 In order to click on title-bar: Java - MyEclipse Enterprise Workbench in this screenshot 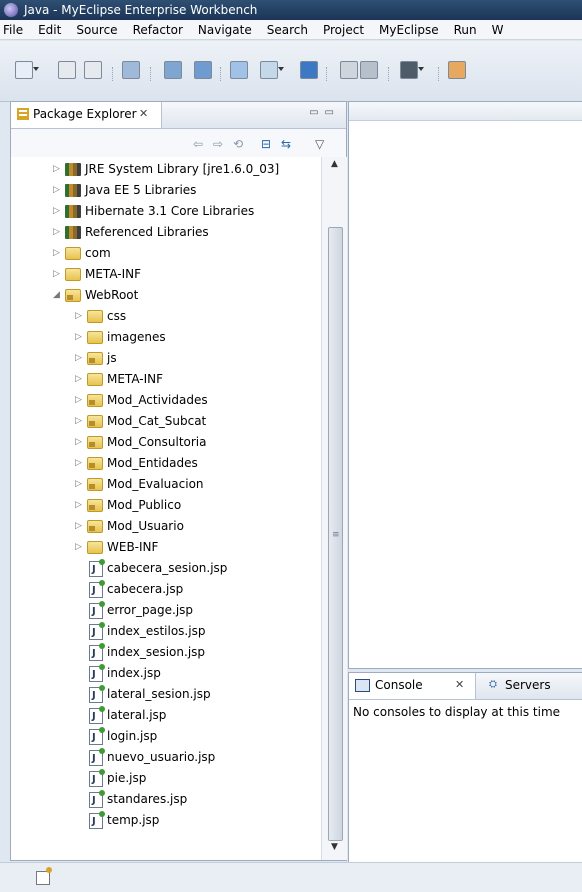, I will do `click(291, 10)`.